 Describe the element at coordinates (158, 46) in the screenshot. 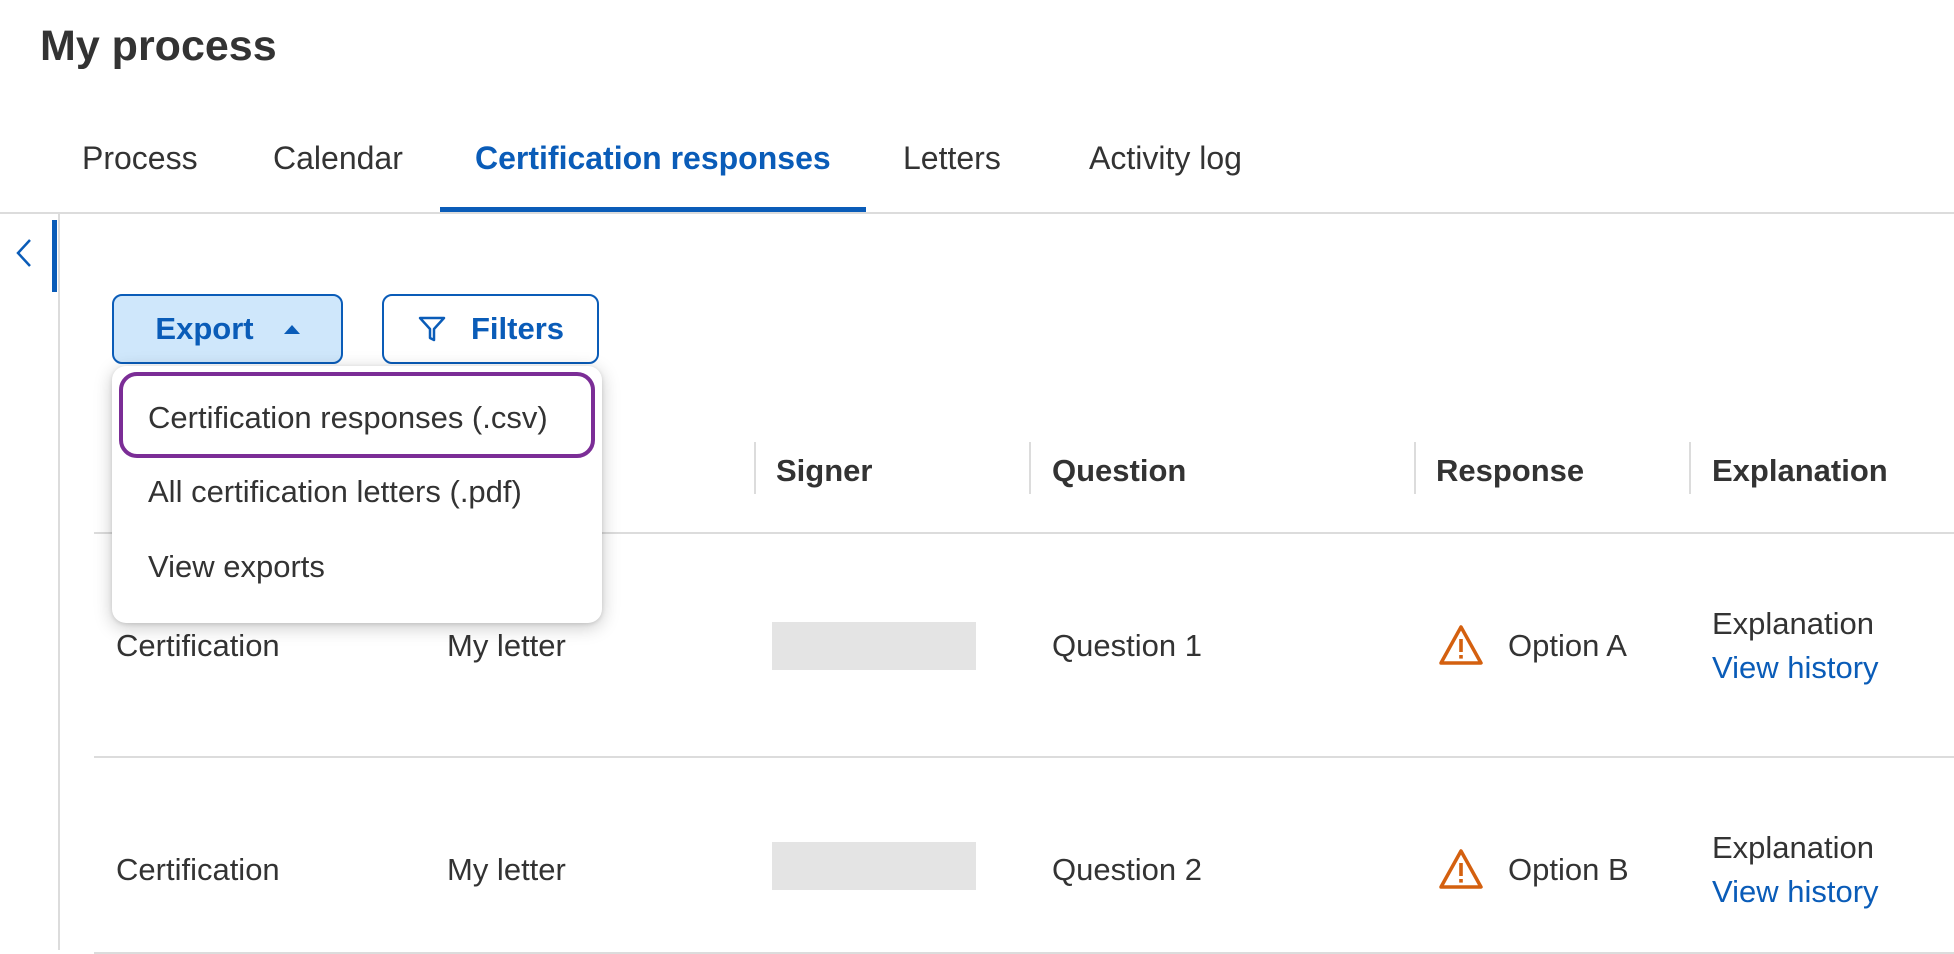

I see `page-title: My process` at that location.